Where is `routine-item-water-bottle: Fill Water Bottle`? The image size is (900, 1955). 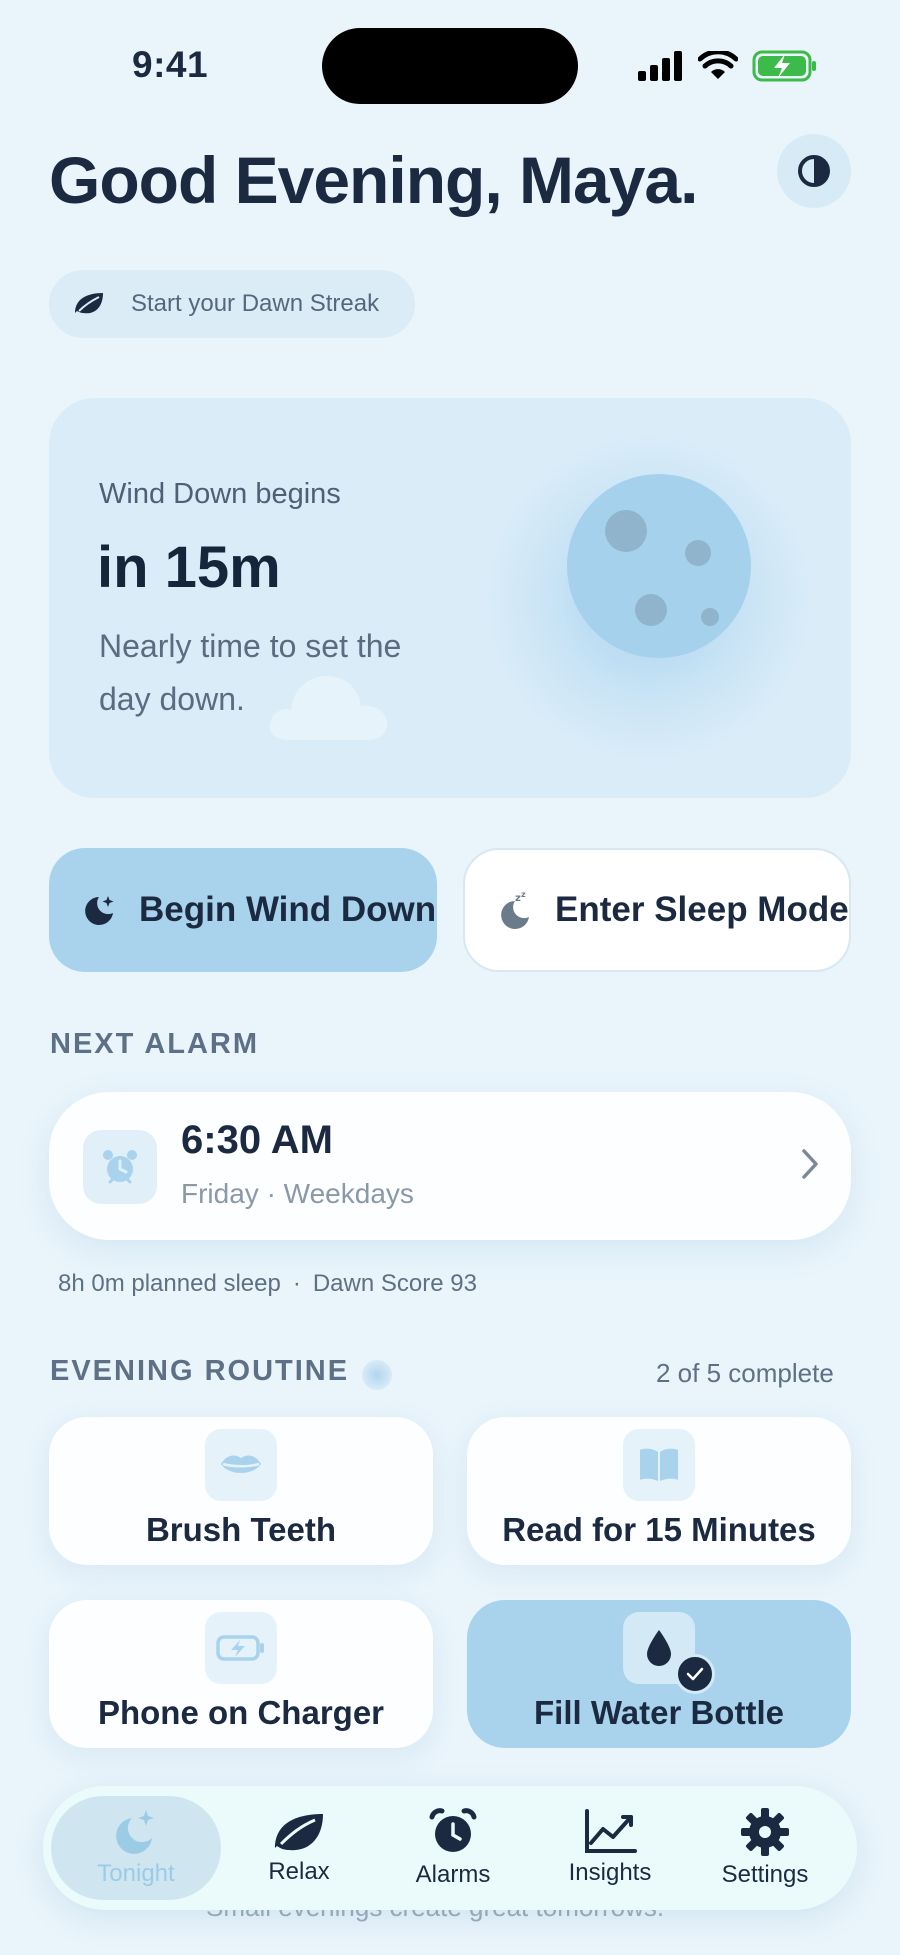
routine-item-water-bottle: Fill Water Bottle is located at coordinates (659, 1674).